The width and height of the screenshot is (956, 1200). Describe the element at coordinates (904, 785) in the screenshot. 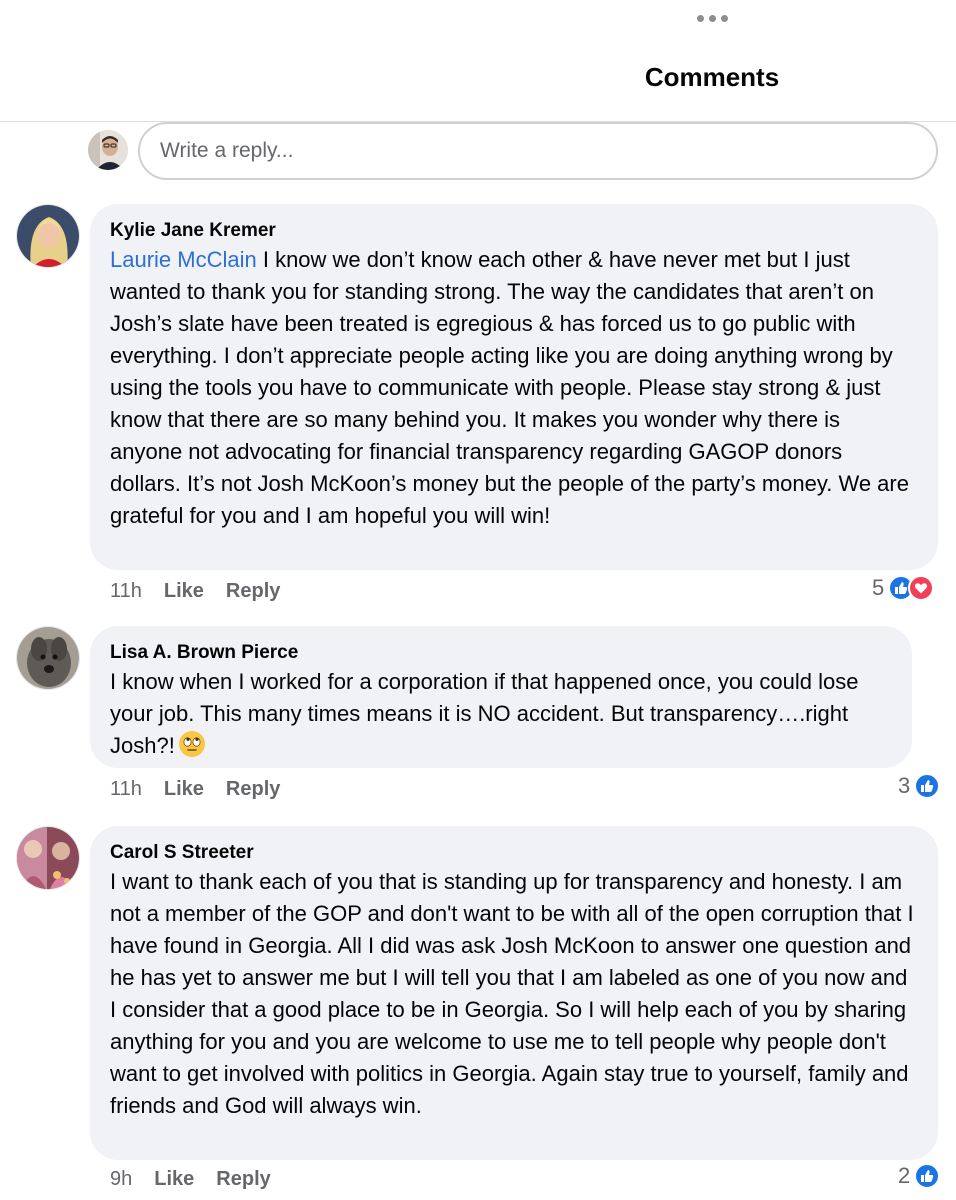

I see `reaction-count: 3` at that location.